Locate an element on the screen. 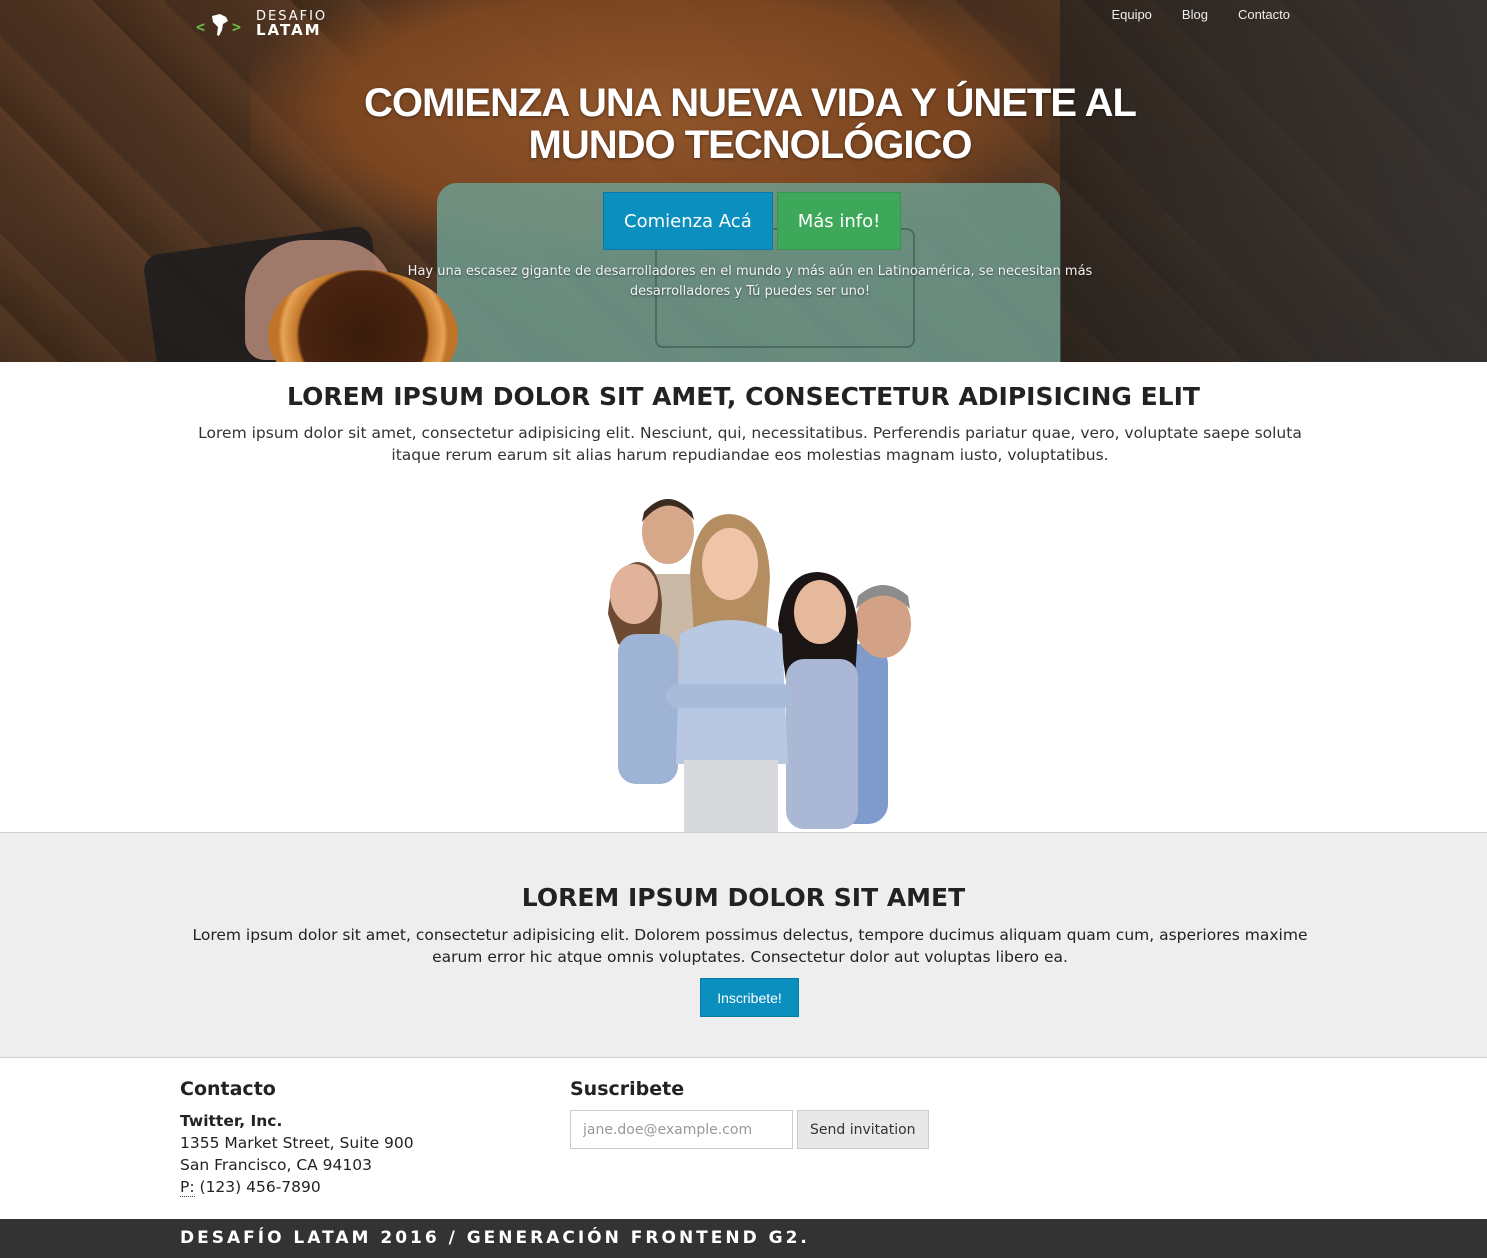  comienza-aca-button: Comienza Acá is located at coordinates (688, 221).